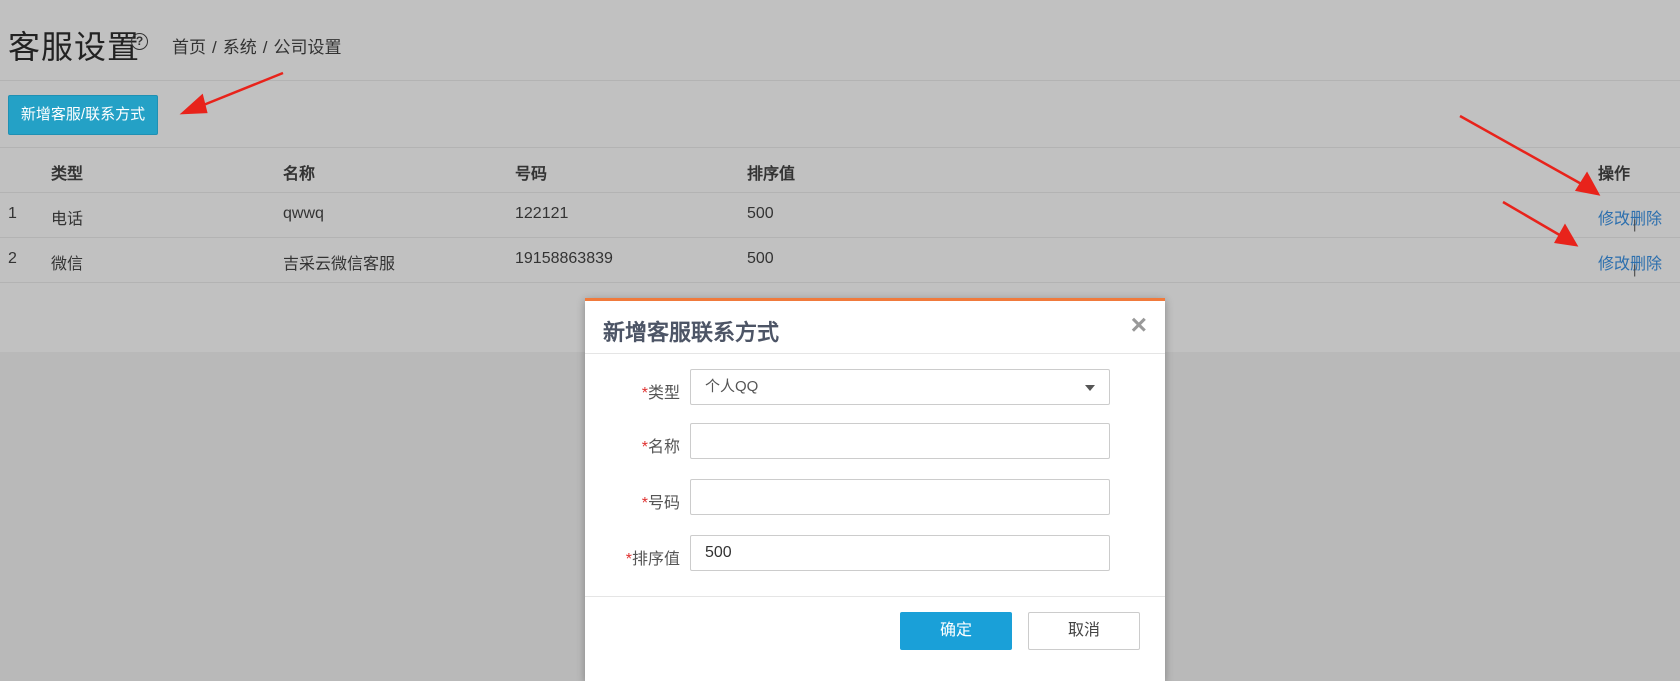 The width and height of the screenshot is (1680, 681). I want to click on row-name: qwwq, so click(303, 213).